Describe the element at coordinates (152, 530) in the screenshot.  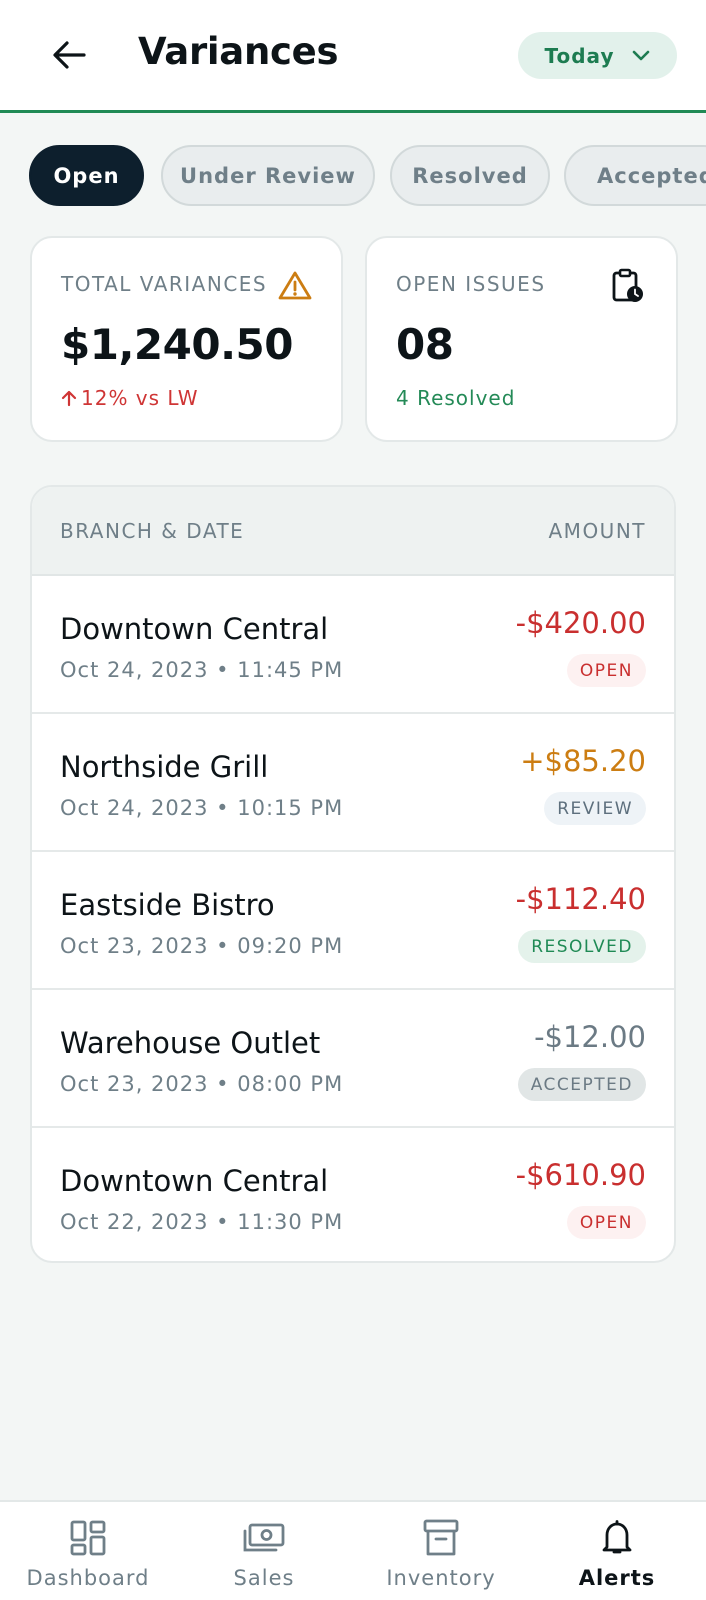
I see `column-branch-date: BRANCH & DATE` at that location.